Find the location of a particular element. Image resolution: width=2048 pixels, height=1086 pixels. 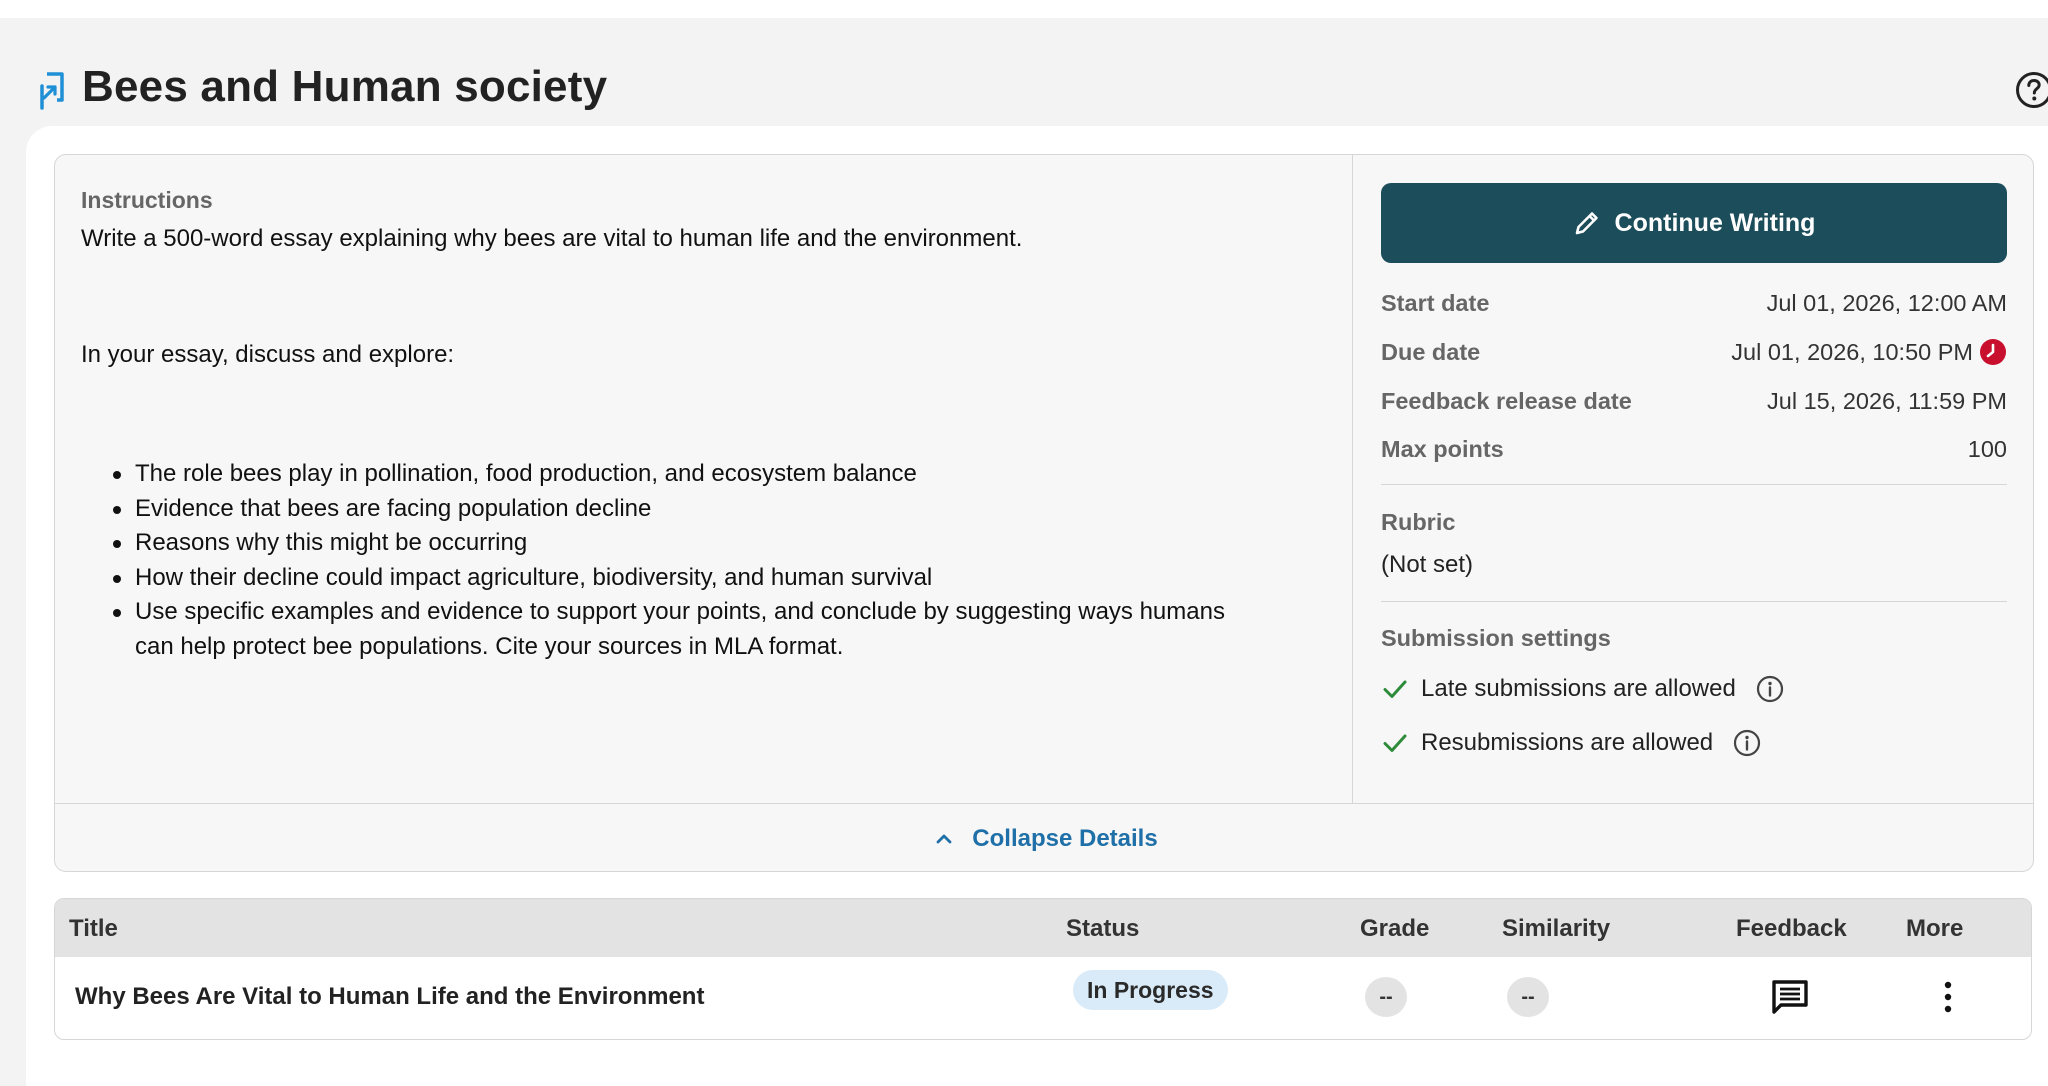

resubmissions-setting: Resubmissions are allowed is located at coordinates (1571, 743).